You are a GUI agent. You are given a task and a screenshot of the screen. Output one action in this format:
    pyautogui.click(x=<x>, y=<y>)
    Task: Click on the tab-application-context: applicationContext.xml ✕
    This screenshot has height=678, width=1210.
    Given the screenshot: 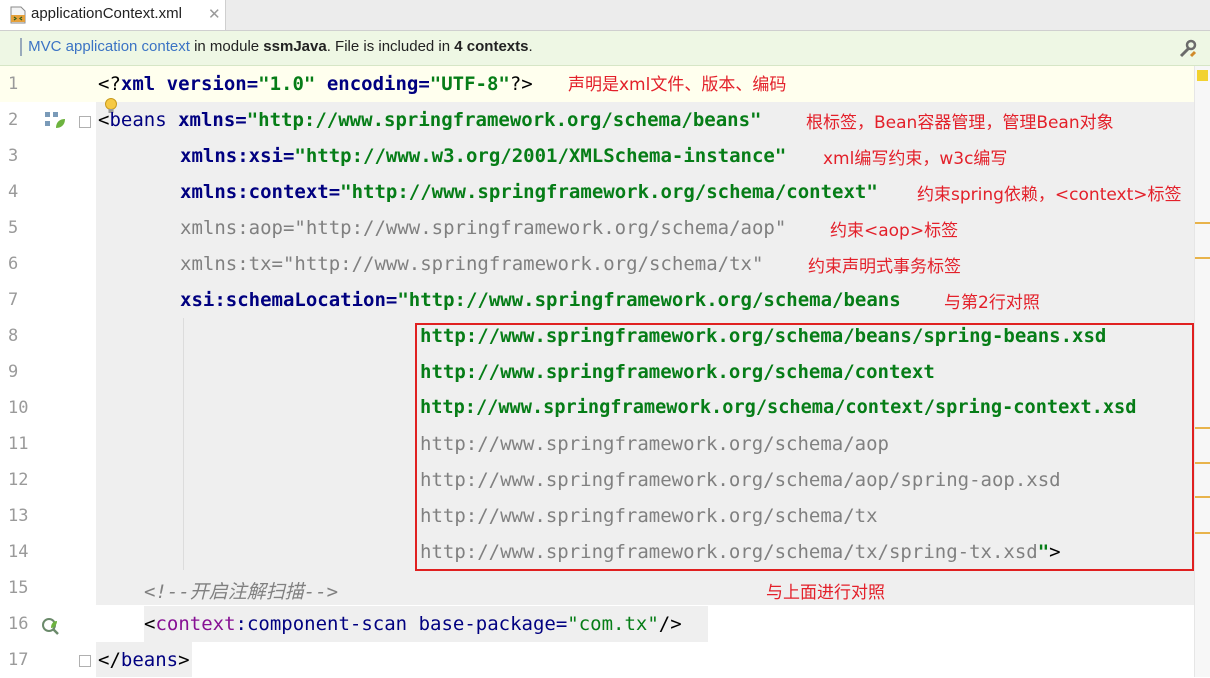 What is the action you would take?
    pyautogui.click(x=113, y=15)
    